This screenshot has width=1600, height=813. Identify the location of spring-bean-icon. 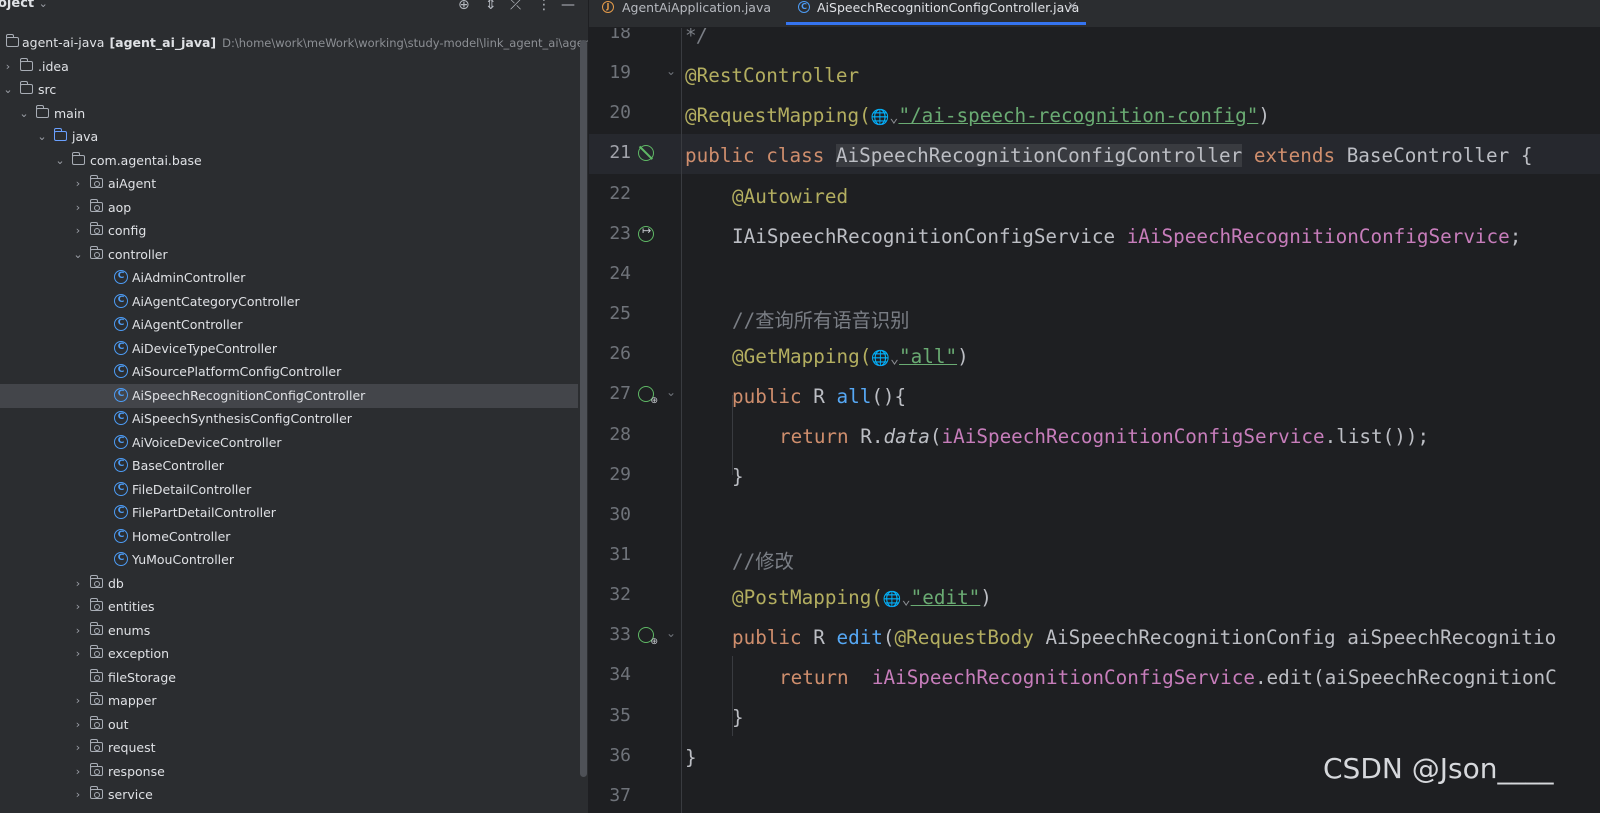
(646, 153).